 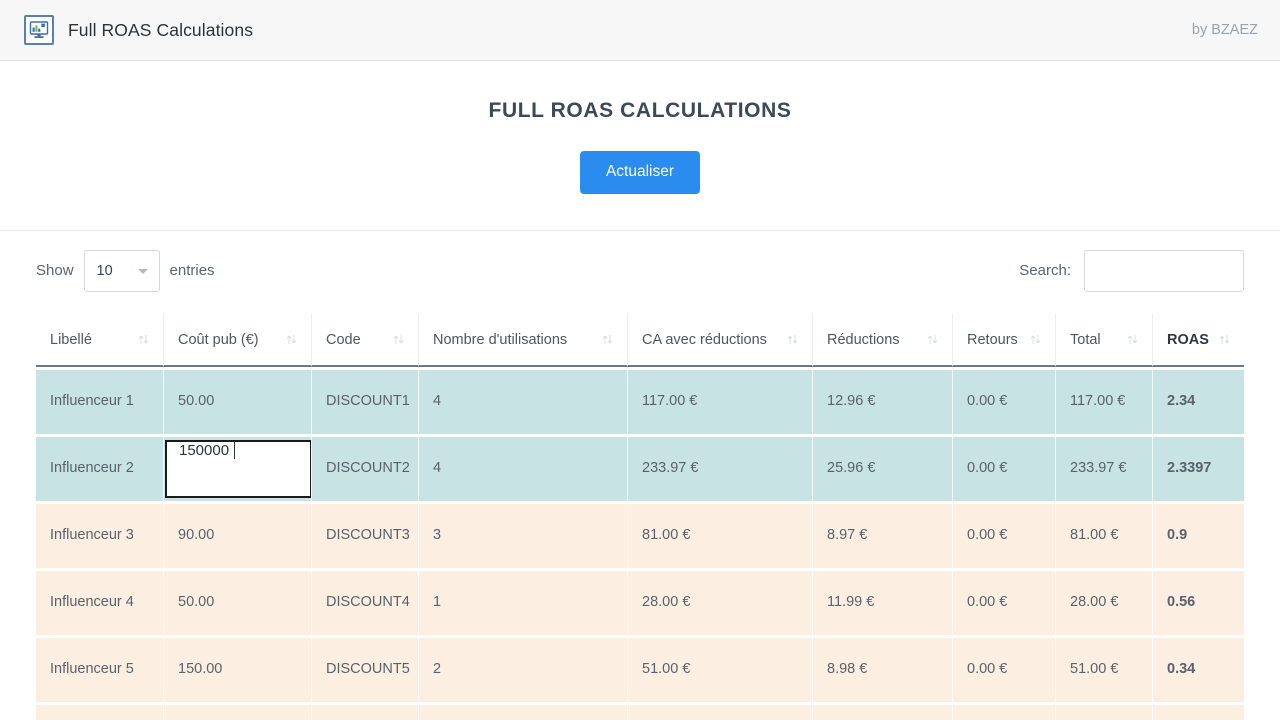 I want to click on page-length-control: Show 10 entries, so click(x=125, y=270).